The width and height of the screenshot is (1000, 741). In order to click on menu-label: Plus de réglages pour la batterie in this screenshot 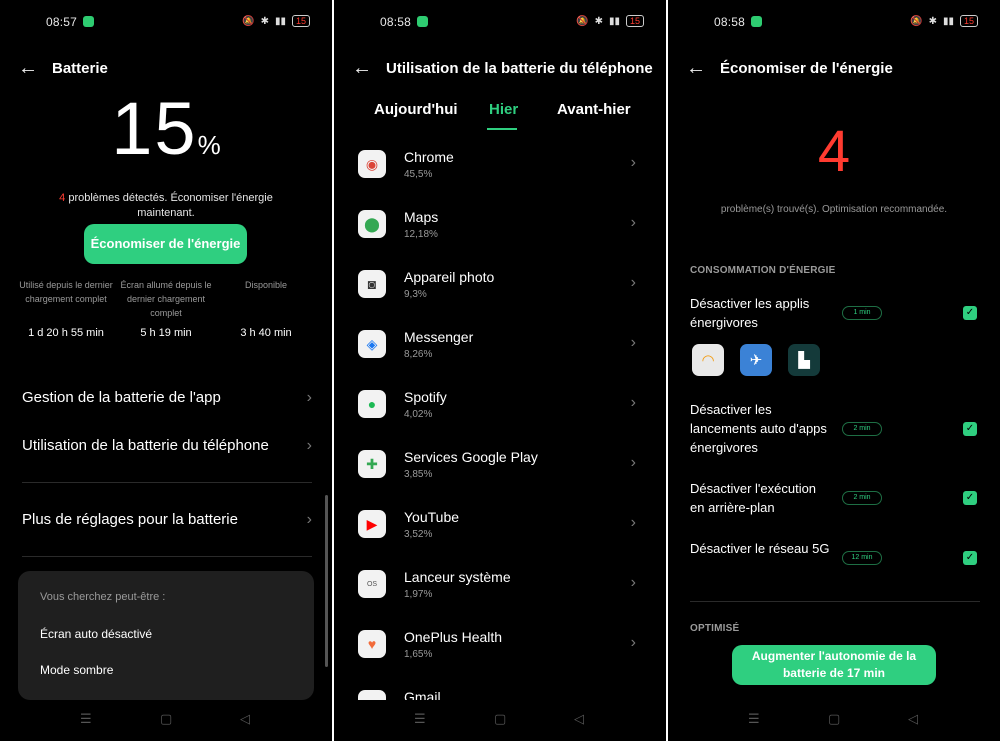, I will do `click(130, 519)`.